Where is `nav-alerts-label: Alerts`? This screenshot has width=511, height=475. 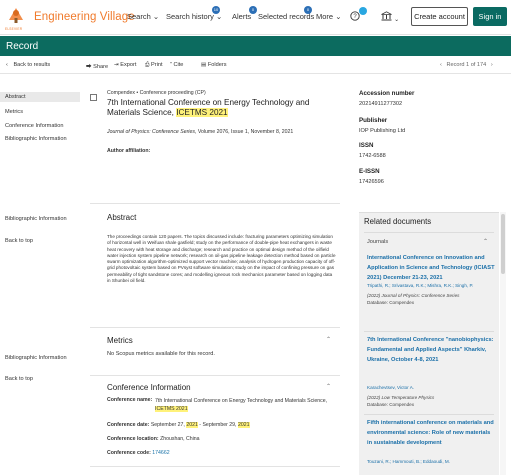
nav-alerts-label: Alerts is located at coordinates (242, 16).